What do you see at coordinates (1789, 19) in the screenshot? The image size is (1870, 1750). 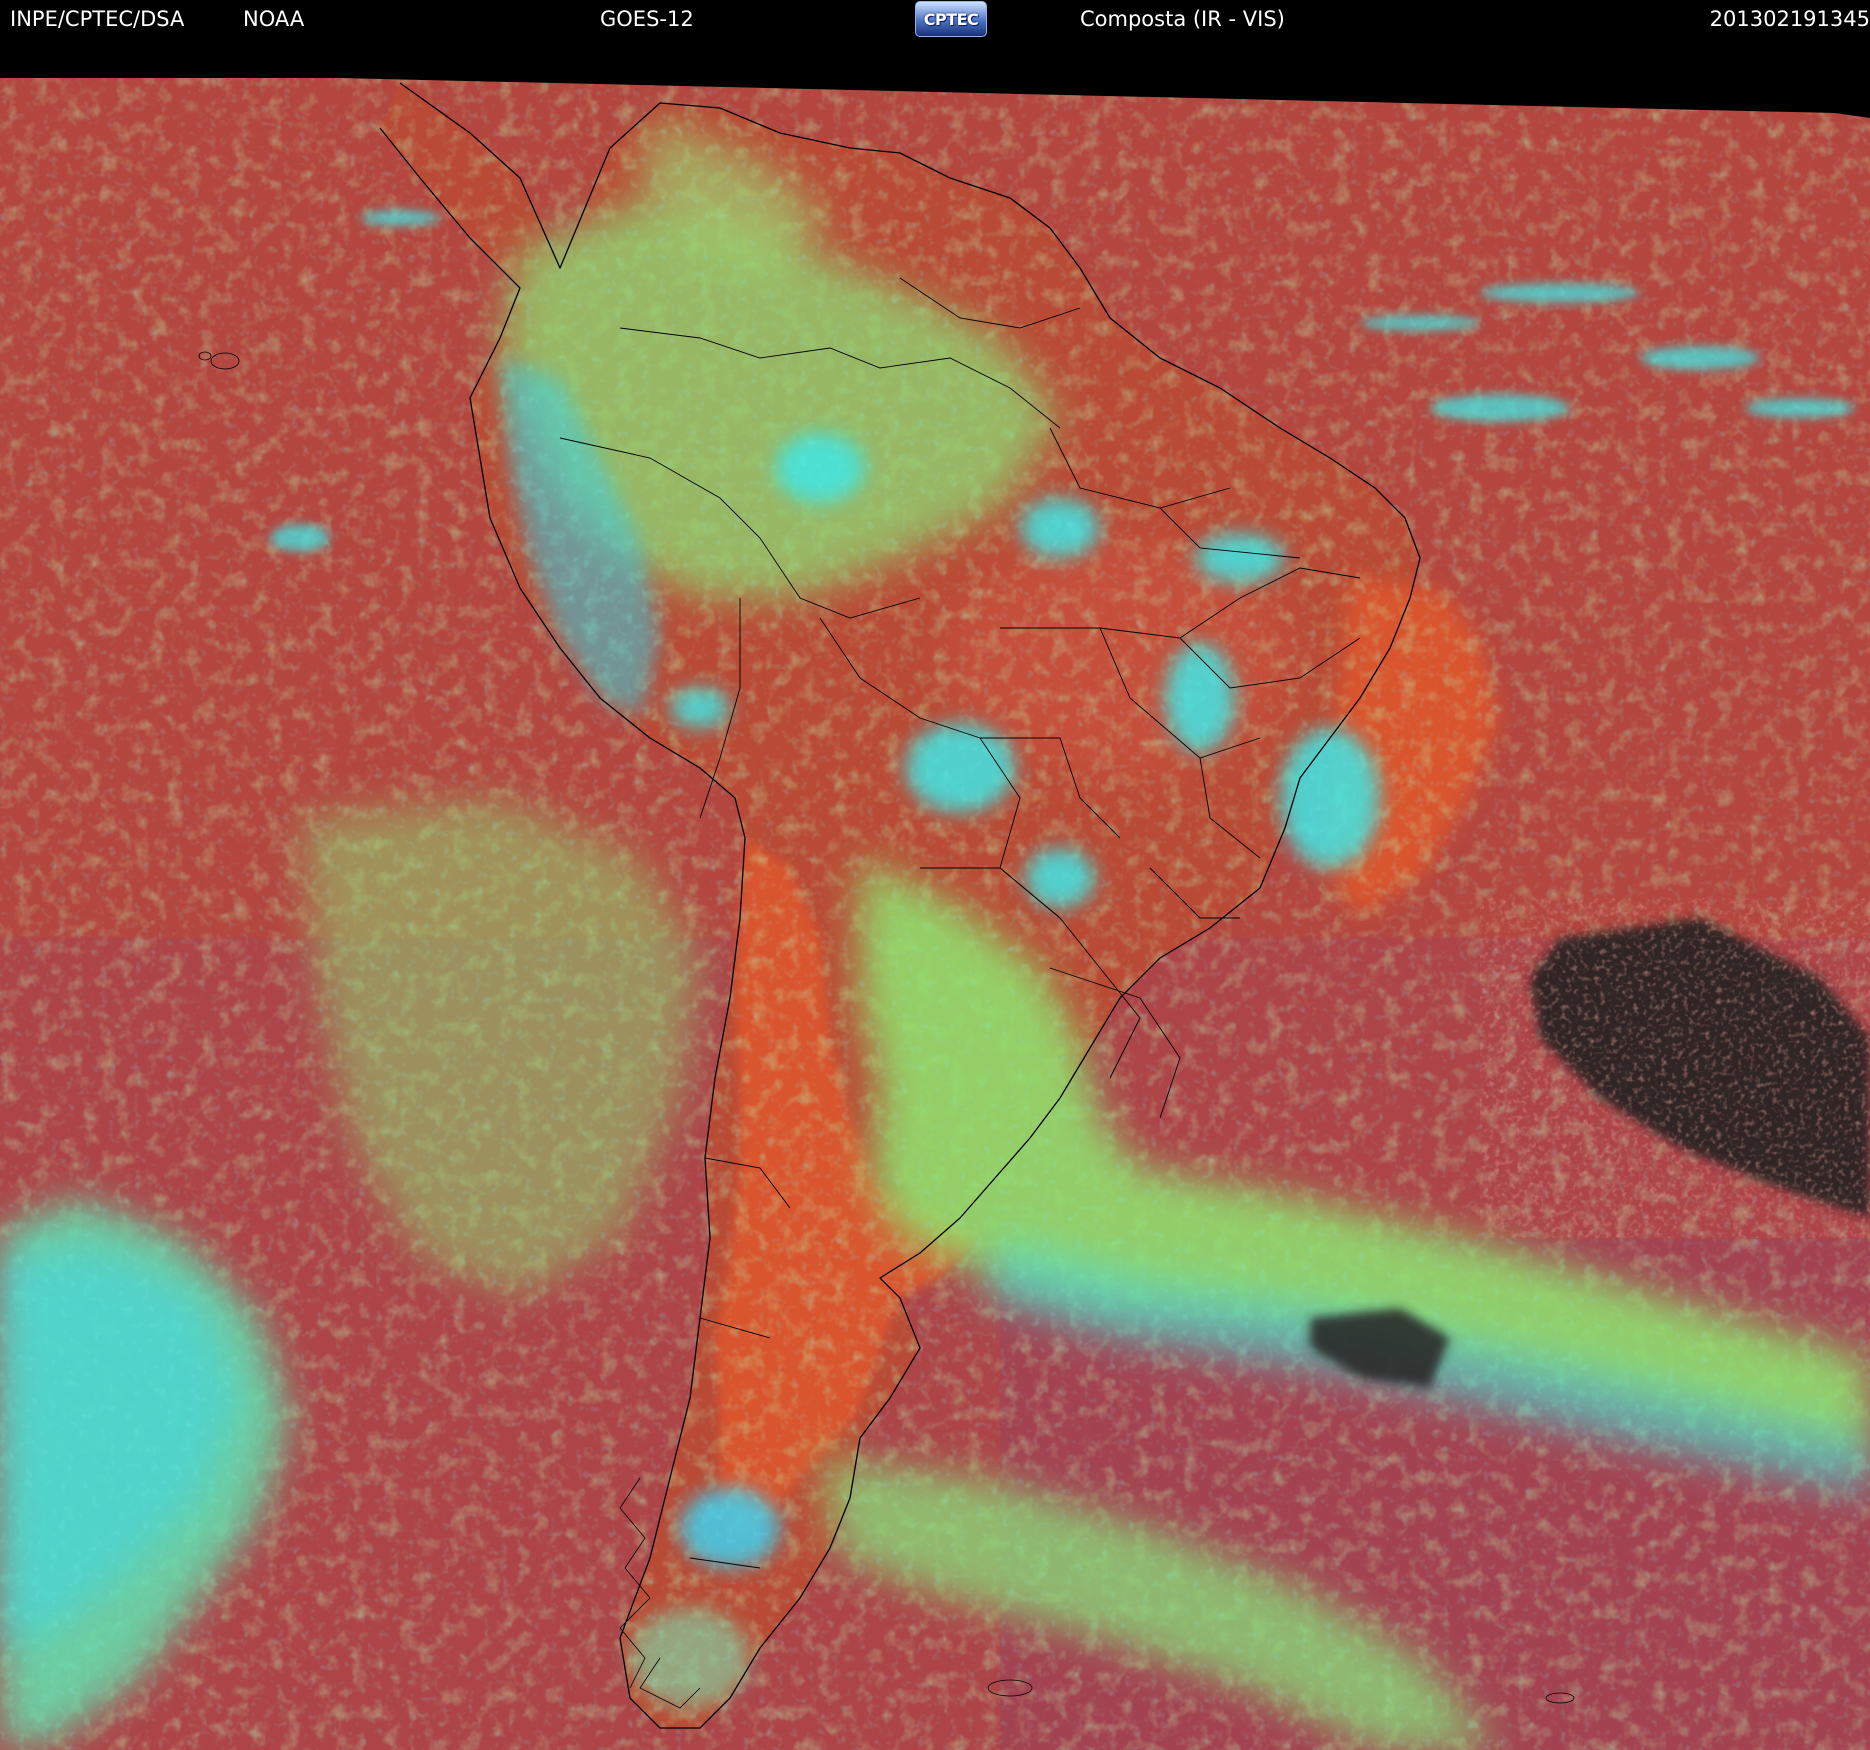 I see `timestamp-label: 201302191345` at bounding box center [1789, 19].